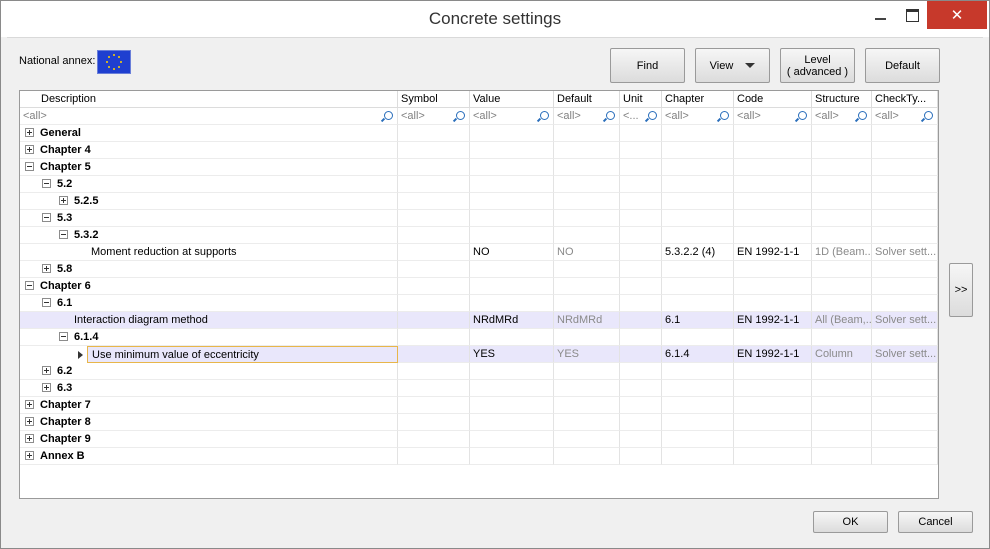  What do you see at coordinates (209, 218) in the screenshot?
I see `cell-desc: 5.3` at bounding box center [209, 218].